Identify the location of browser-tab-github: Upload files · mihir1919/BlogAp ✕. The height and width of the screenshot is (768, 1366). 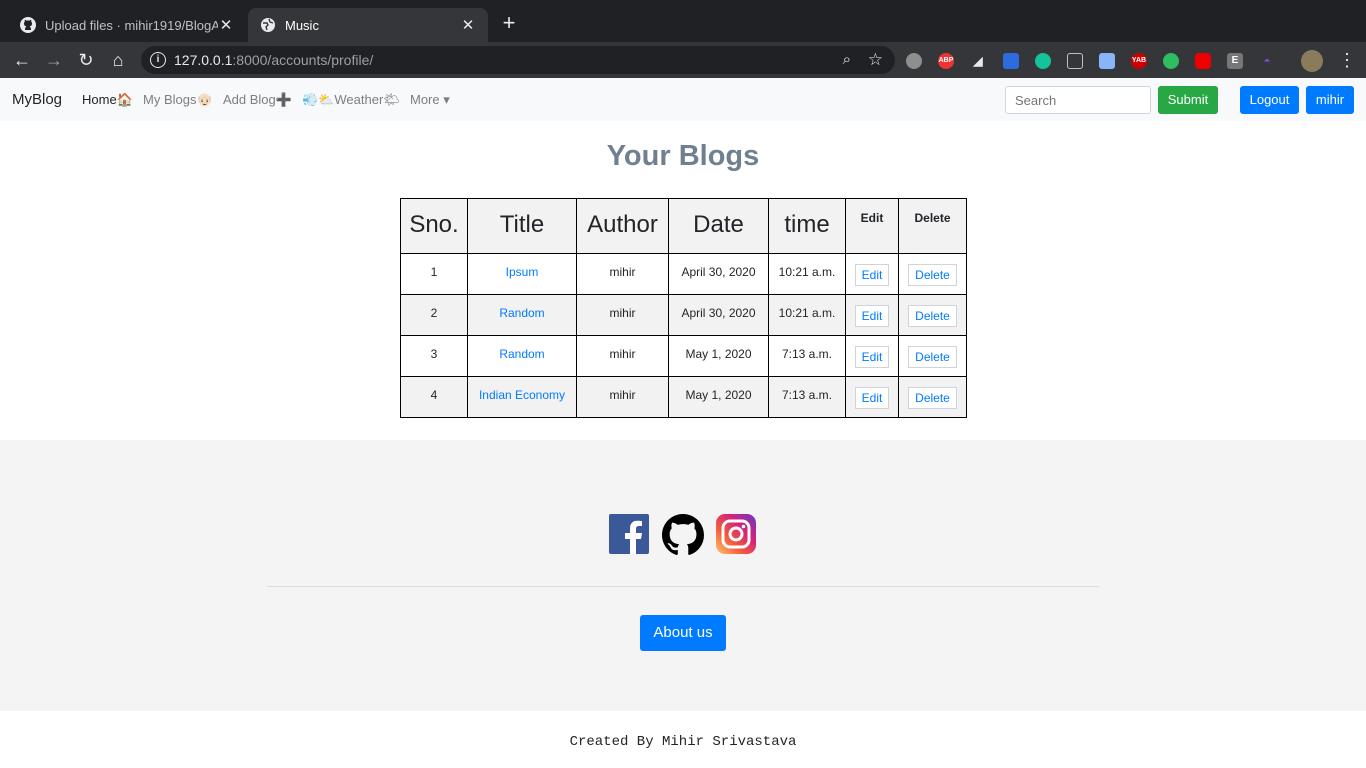
(127, 25).